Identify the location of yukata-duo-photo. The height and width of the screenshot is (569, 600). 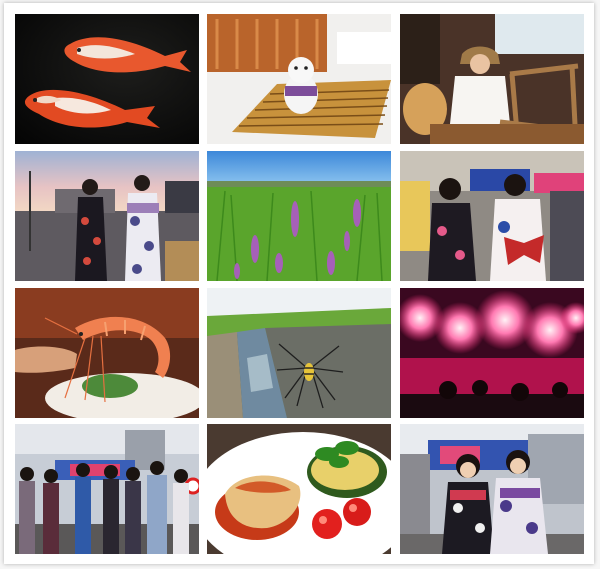
(492, 489).